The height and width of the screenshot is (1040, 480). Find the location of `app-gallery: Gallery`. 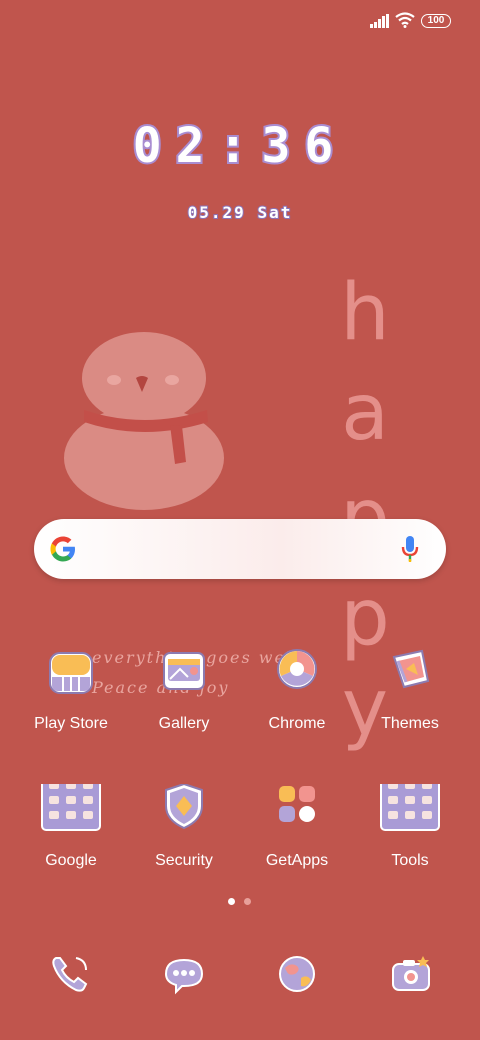

app-gallery: Gallery is located at coordinates (184, 702).